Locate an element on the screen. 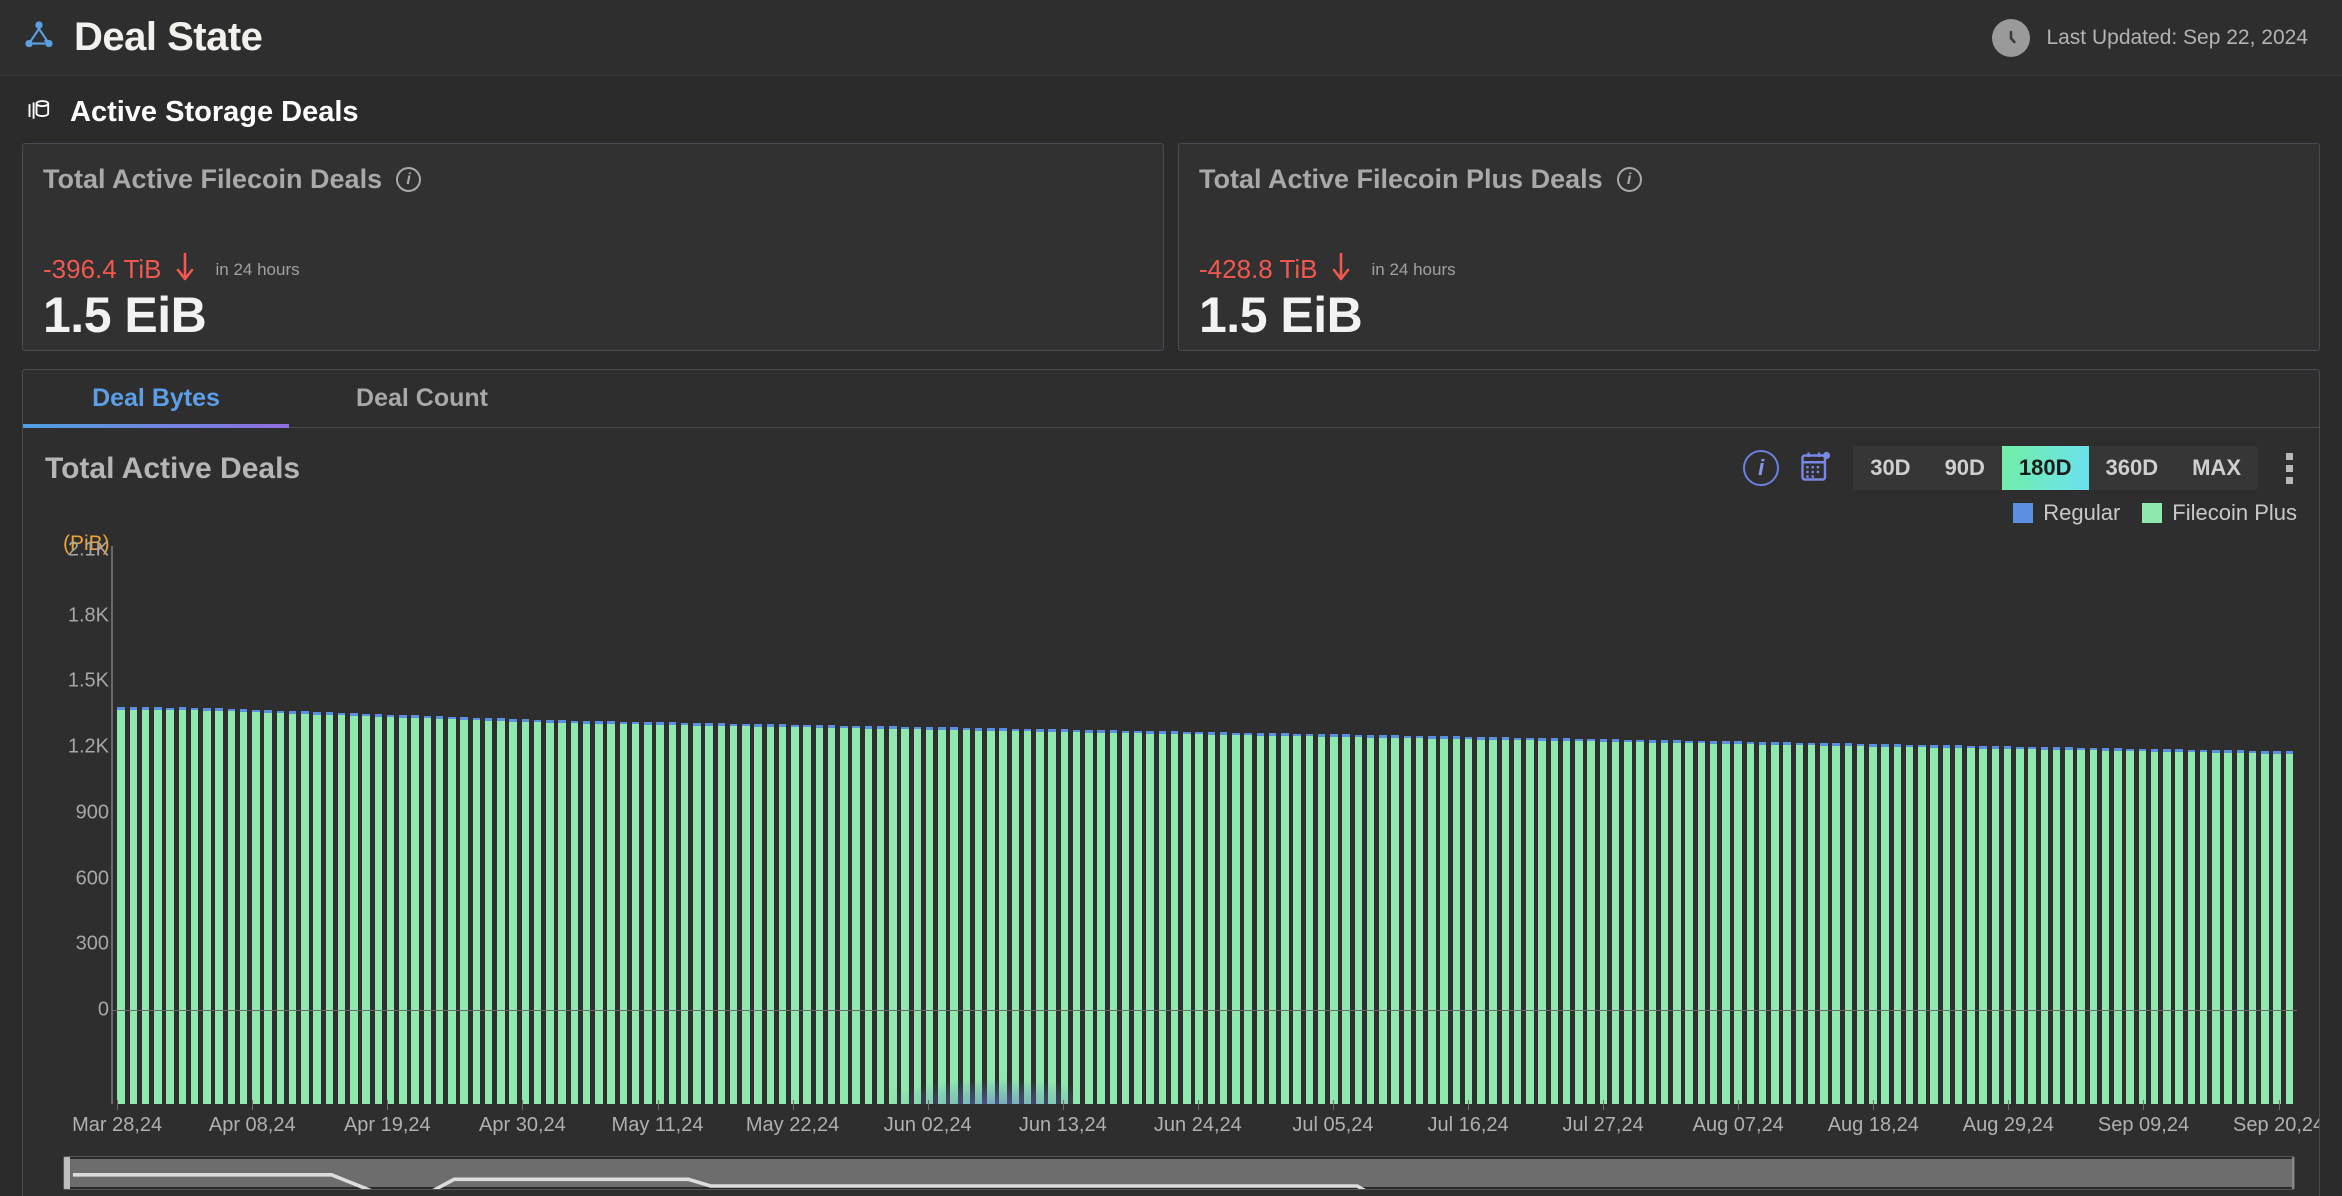 This screenshot has width=2342, height=1196. range-button-90d: 90D is located at coordinates (1965, 468).